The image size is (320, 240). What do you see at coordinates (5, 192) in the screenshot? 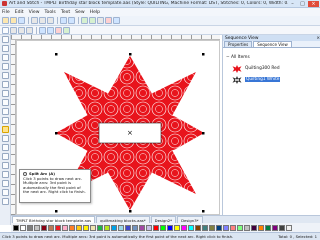
I see `color-tool-icon` at bounding box center [5, 192].